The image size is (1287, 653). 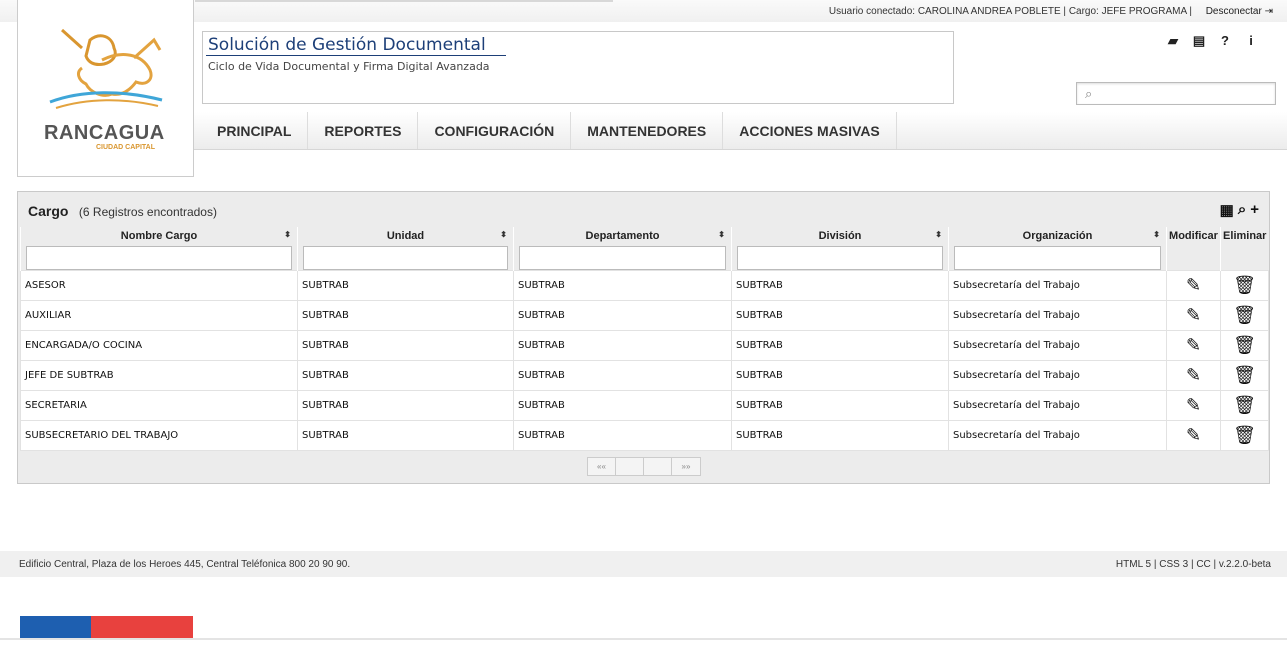 I want to click on column-label: División, so click(x=840, y=236).